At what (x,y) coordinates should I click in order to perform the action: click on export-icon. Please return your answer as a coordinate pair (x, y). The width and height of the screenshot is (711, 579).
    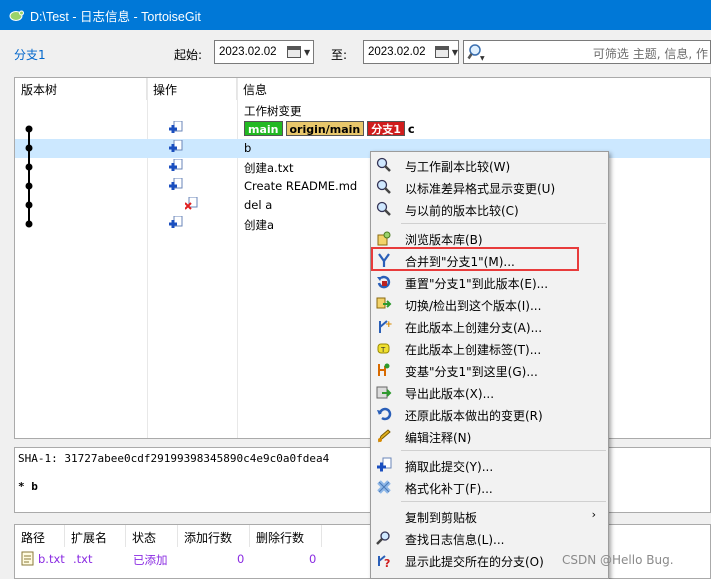
    Looking at the image, I should click on (384, 392).